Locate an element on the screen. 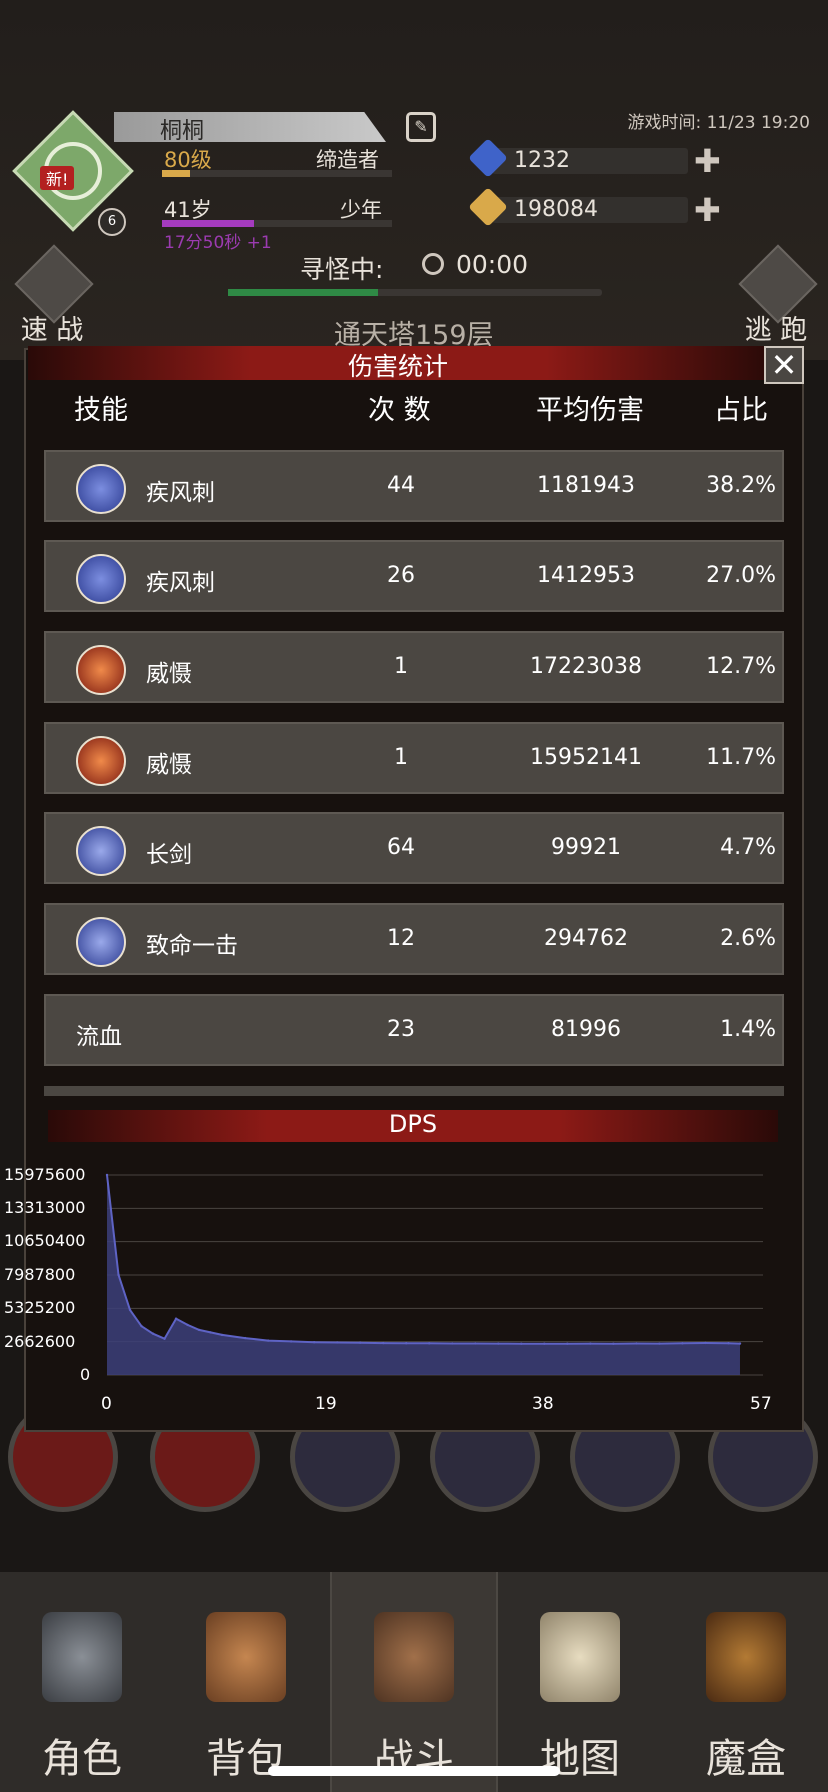 This screenshot has height=1792, width=828. scroll-map-icon is located at coordinates (580, 1657).